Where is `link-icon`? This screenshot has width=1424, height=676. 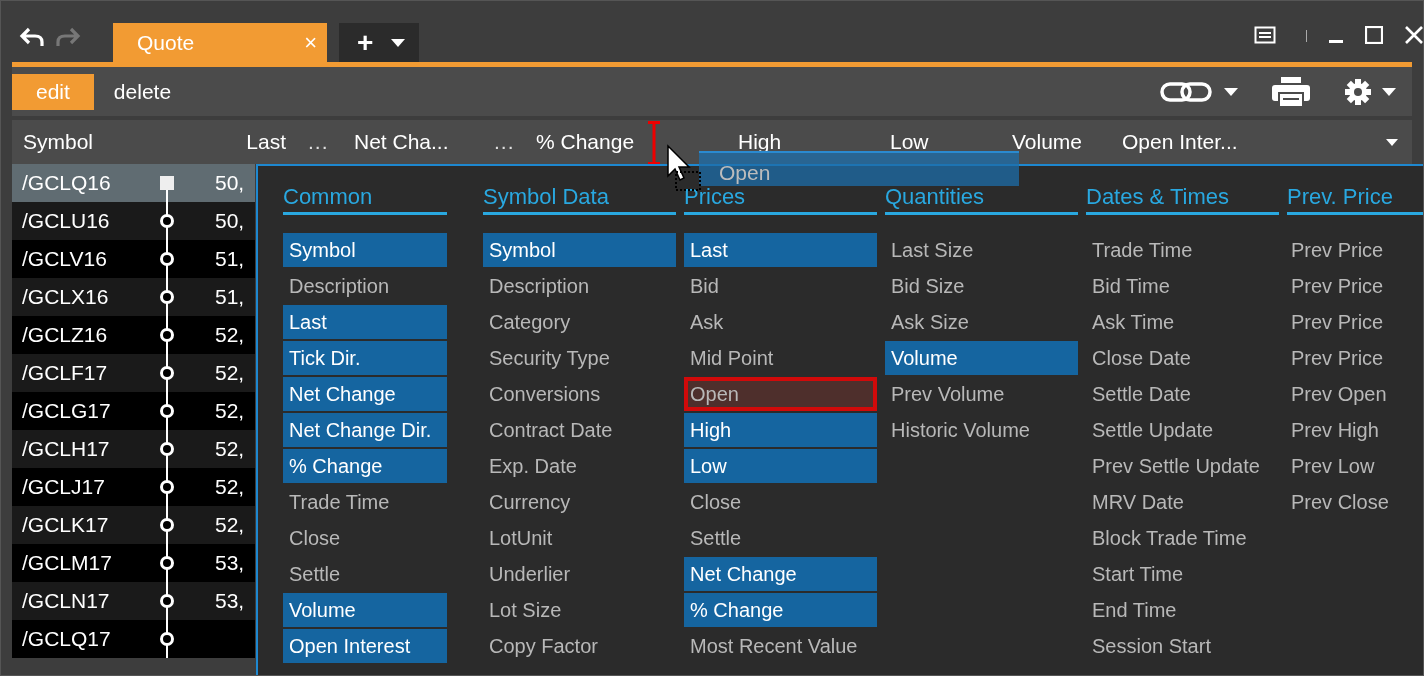
link-icon is located at coordinates (1187, 91).